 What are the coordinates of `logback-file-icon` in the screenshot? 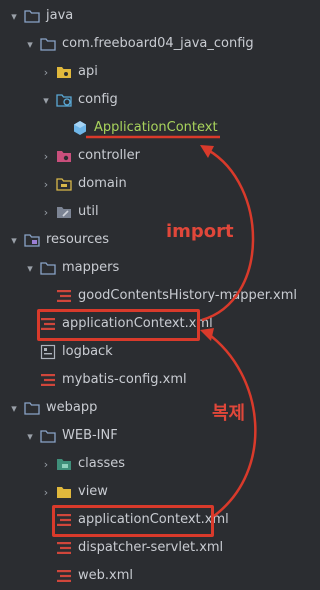 It's located at (48, 352).